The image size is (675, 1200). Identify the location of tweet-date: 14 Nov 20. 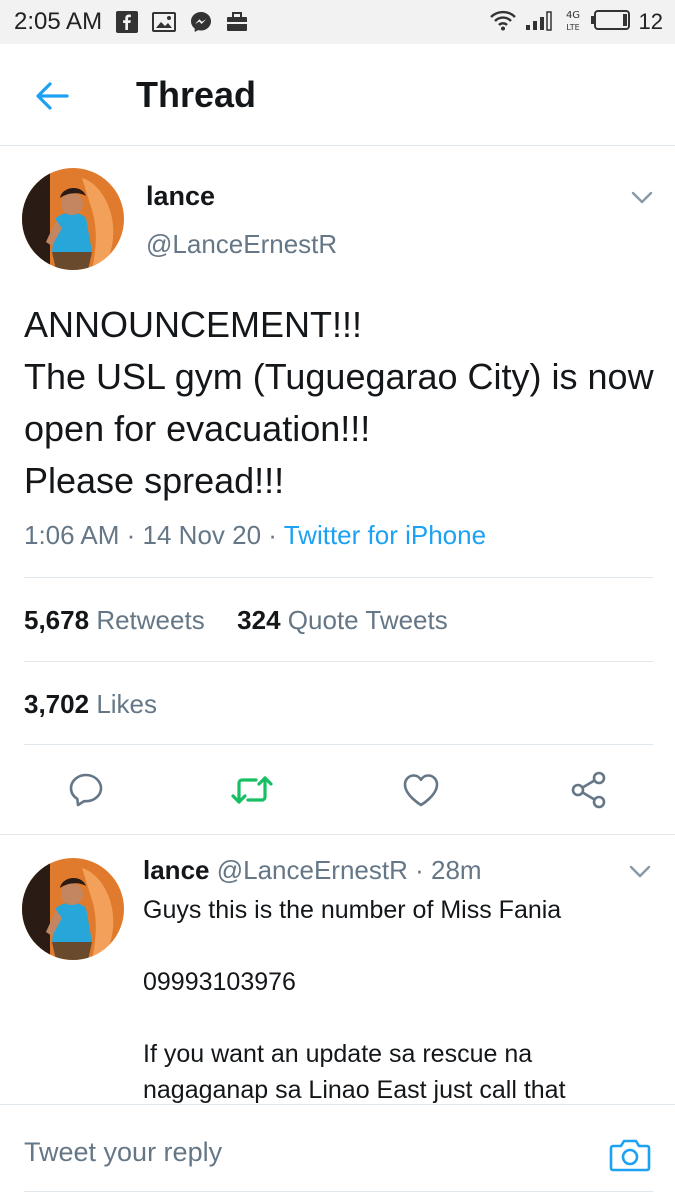
(202, 535).